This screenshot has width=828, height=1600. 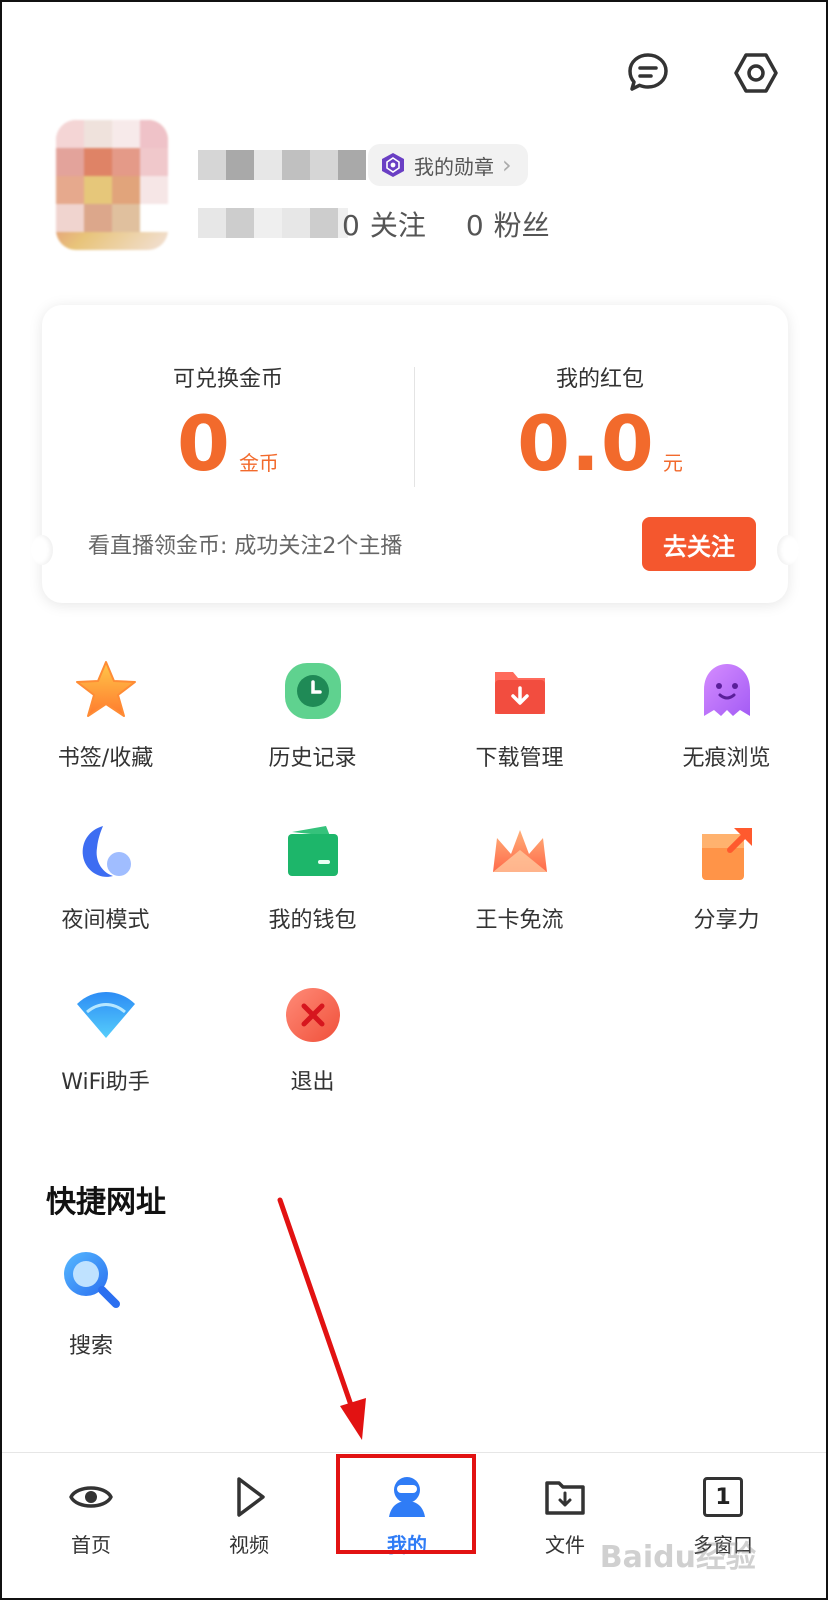 I want to click on eye-icon, so click(x=91, y=1497).